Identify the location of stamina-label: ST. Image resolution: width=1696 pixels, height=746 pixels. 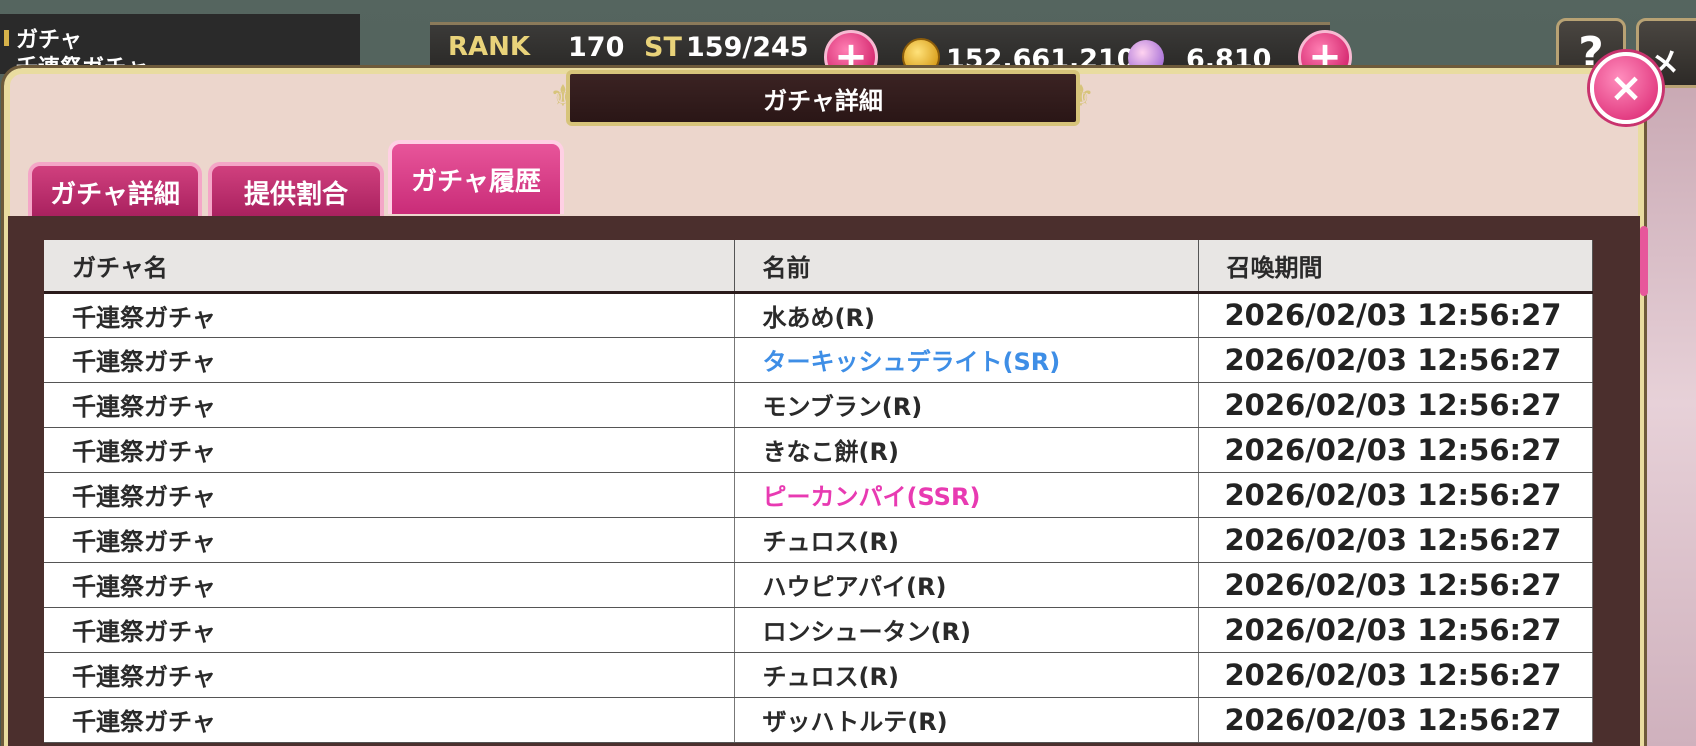
(663, 47).